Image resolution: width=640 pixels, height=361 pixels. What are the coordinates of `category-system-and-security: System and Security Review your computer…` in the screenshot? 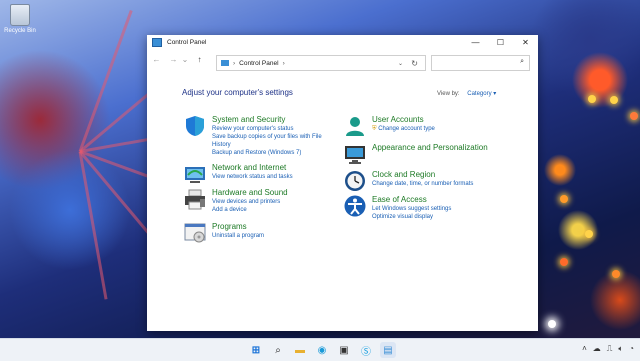 It's located at (259, 136).